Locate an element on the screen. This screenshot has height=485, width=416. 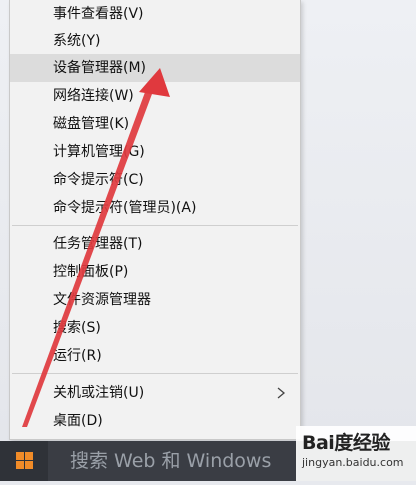
menu-item-task-manager: 任务管理器(T) is located at coordinates (155, 244).